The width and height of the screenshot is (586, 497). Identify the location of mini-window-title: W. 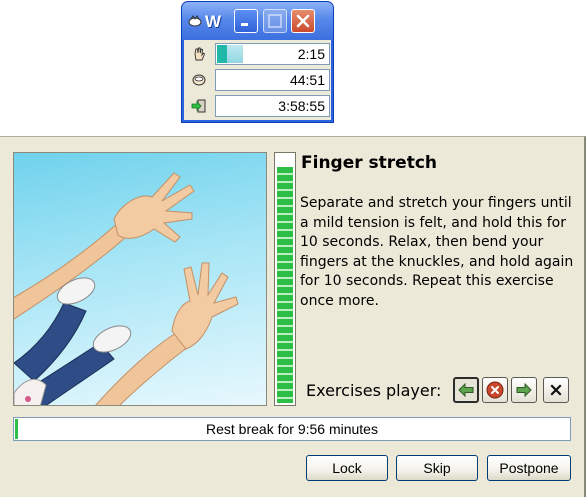
(213, 21).